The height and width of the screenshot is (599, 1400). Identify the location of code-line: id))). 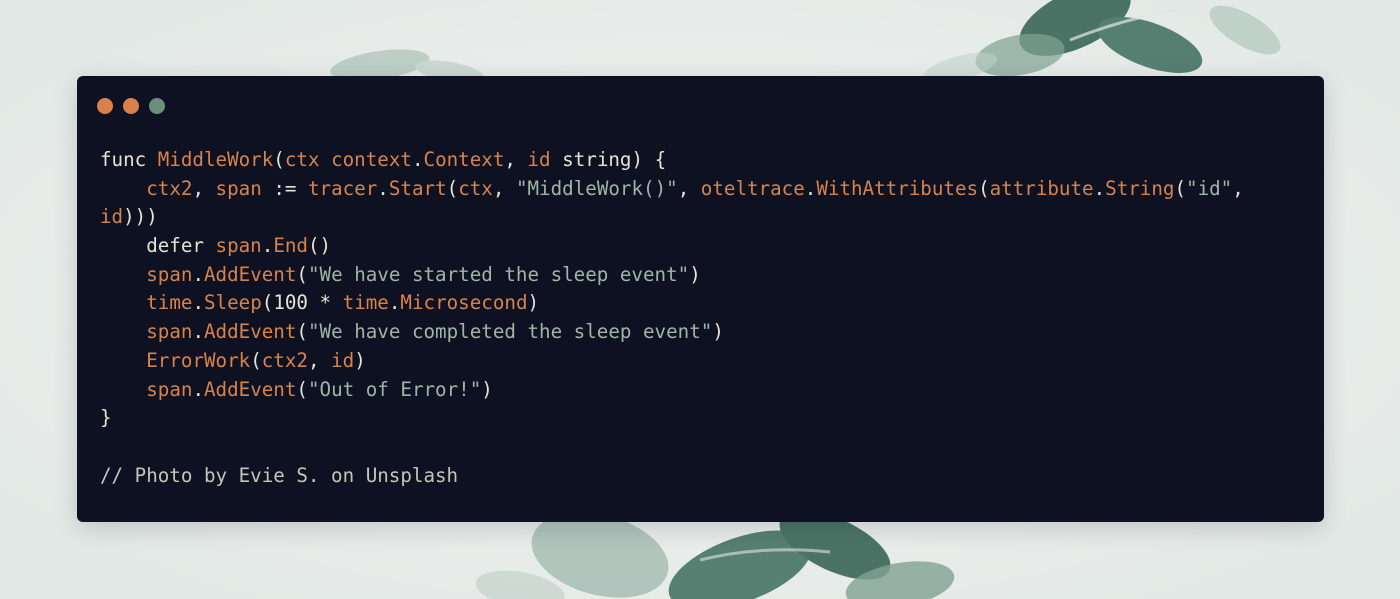
(702, 217).